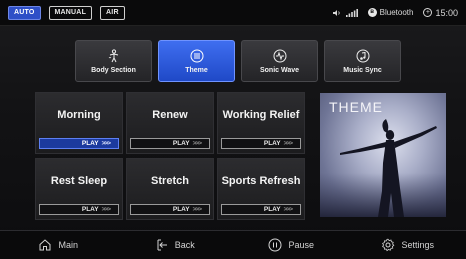 Image resolution: width=466 pixels, height=259 pixels. What do you see at coordinates (113, 70) in the screenshot?
I see `tab-label: Body Section` at bounding box center [113, 70].